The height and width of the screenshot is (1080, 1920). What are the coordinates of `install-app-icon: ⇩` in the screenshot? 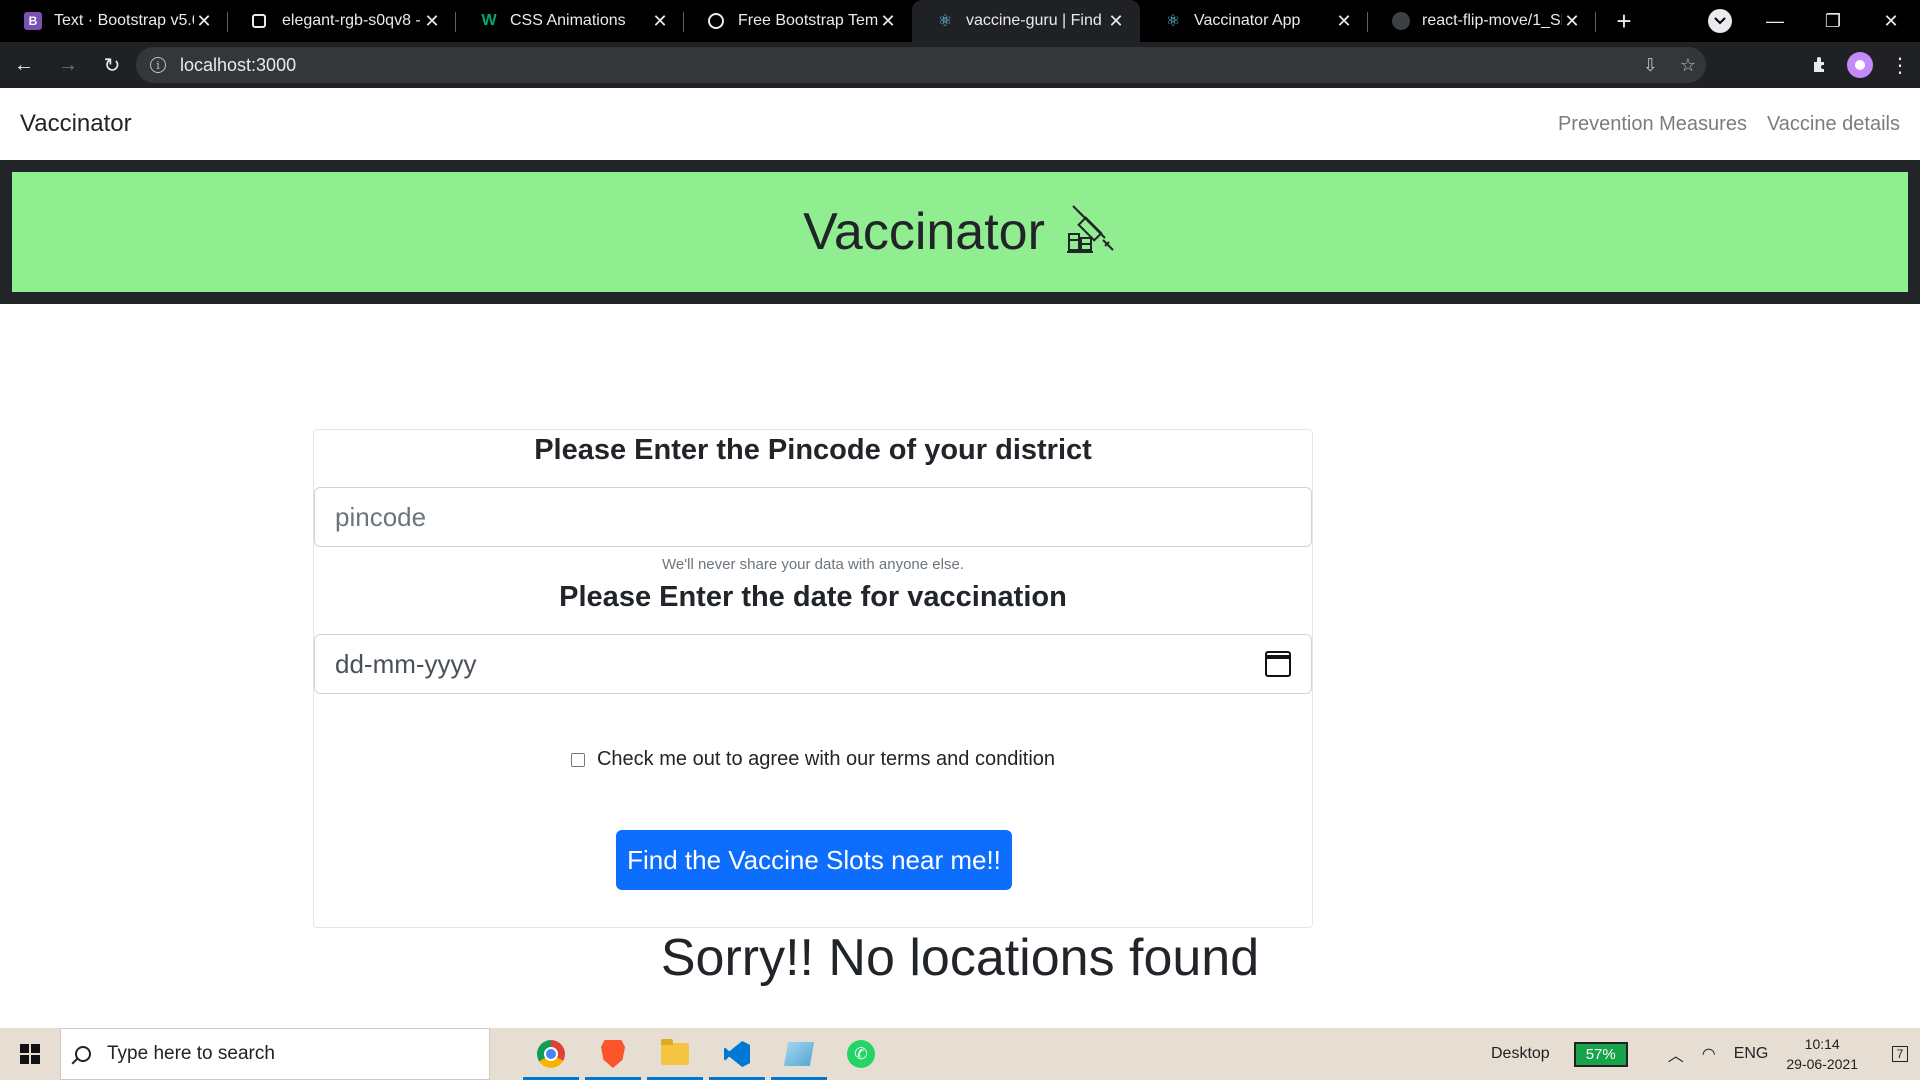 It's located at (1650, 65).